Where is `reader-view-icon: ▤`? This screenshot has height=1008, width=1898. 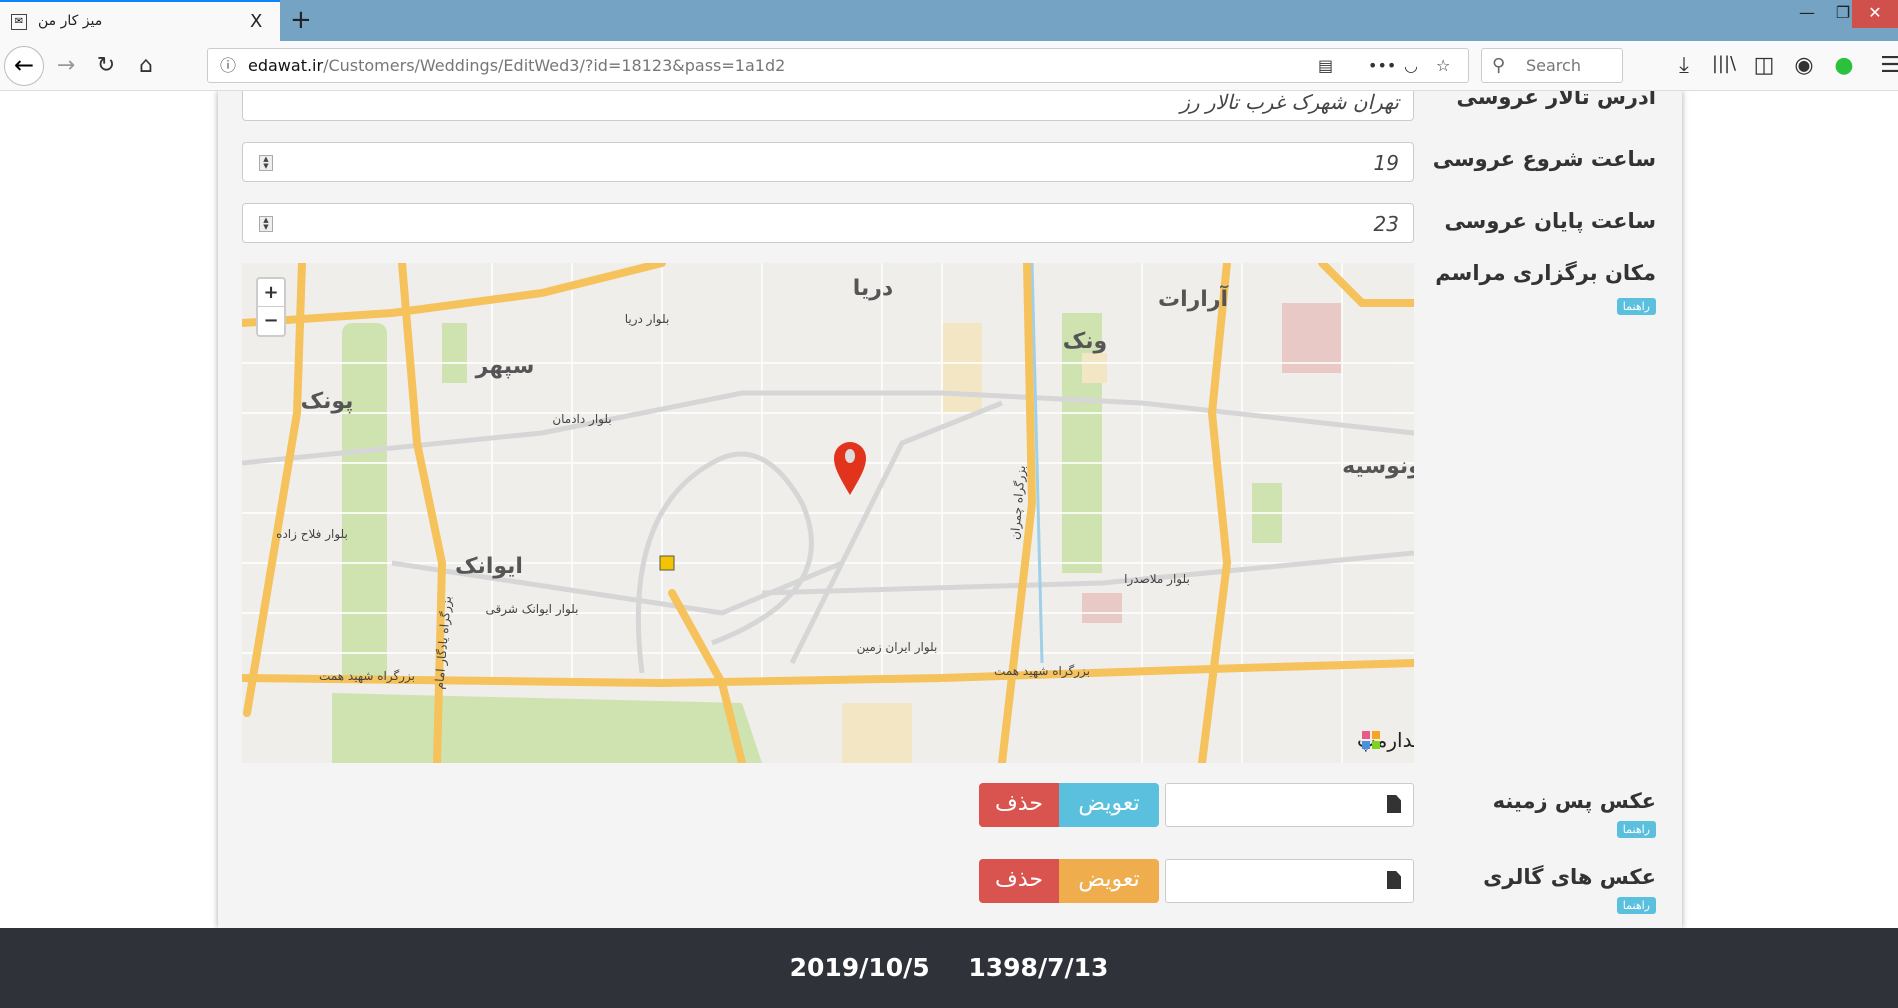
reader-view-icon: ▤ is located at coordinates (1325, 65).